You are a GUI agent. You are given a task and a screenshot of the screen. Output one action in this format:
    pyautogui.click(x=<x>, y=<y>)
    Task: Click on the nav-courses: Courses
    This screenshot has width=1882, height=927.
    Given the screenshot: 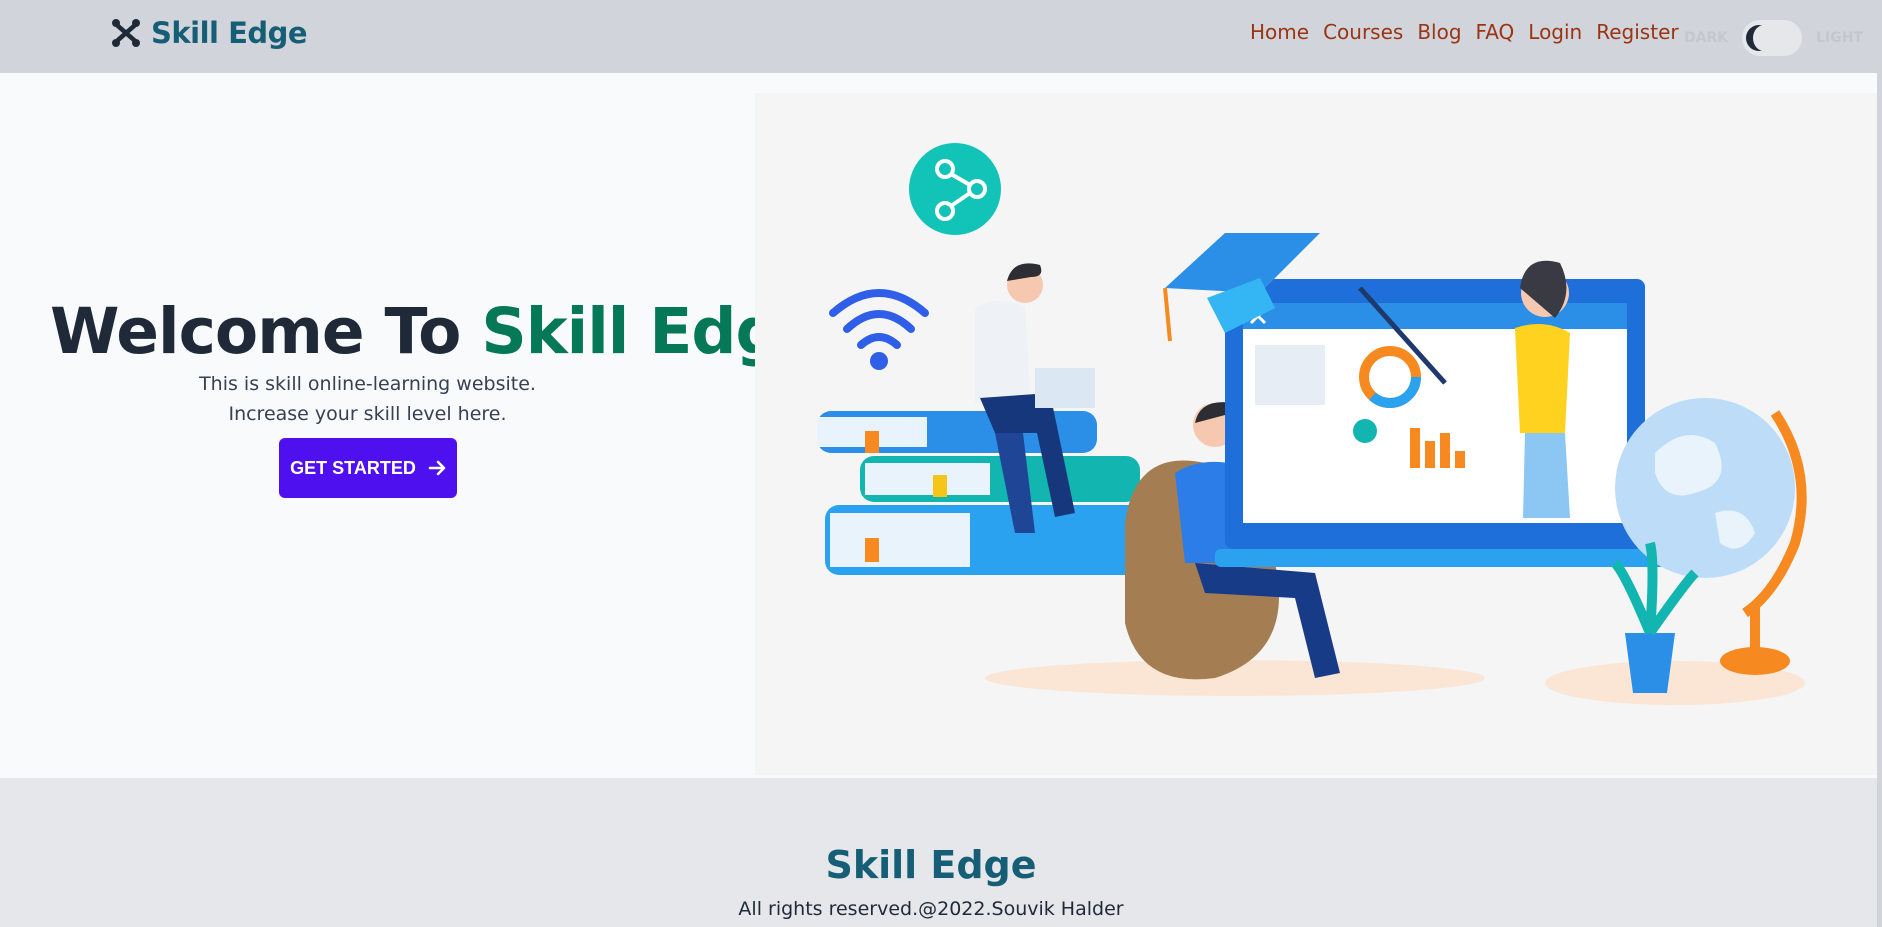 What is the action you would take?
    pyautogui.click(x=1363, y=32)
    